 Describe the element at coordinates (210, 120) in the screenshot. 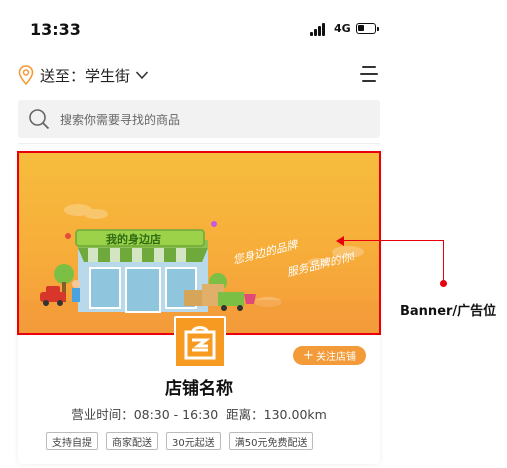

I see `search-input` at that location.